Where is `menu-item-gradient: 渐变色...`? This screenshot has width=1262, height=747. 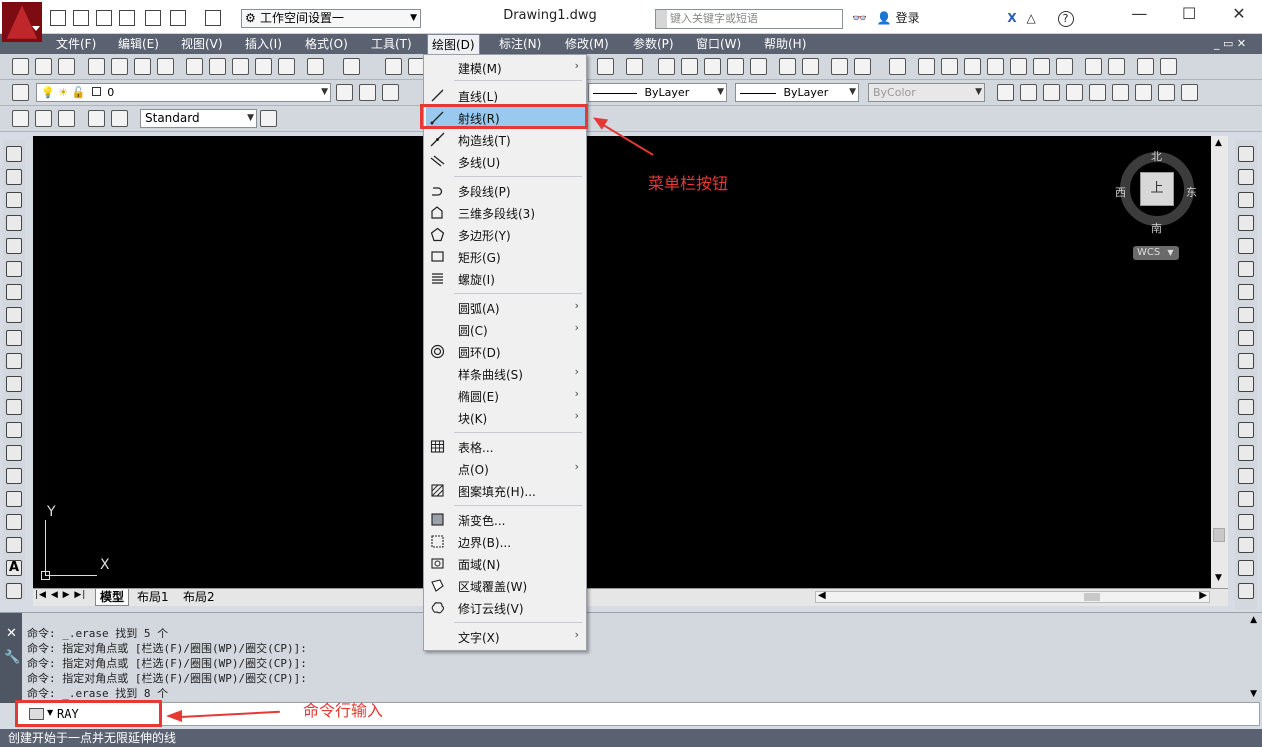
menu-item-gradient: 渐变色... is located at coordinates (505, 519).